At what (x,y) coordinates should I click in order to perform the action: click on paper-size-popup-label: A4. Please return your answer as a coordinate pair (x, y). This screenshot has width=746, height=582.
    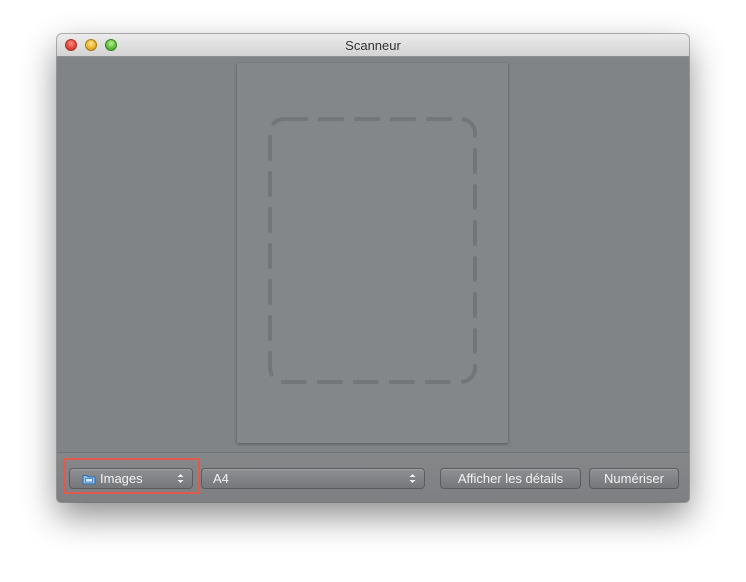
    Looking at the image, I should click on (221, 478).